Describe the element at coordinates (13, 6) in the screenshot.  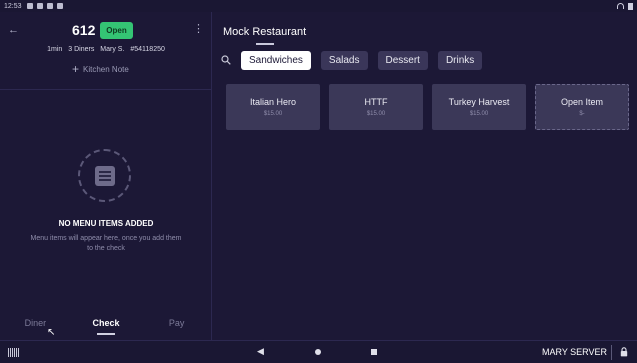
I see `status-time: 12:53` at that location.